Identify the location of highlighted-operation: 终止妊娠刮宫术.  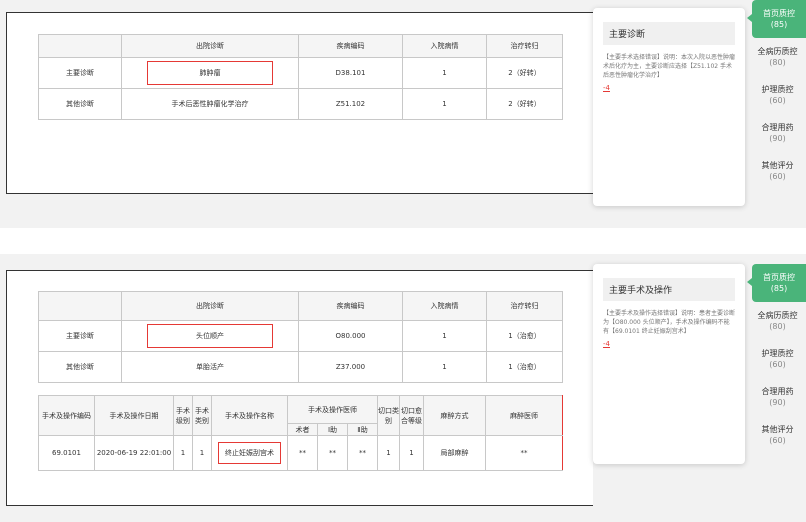
(249, 453).